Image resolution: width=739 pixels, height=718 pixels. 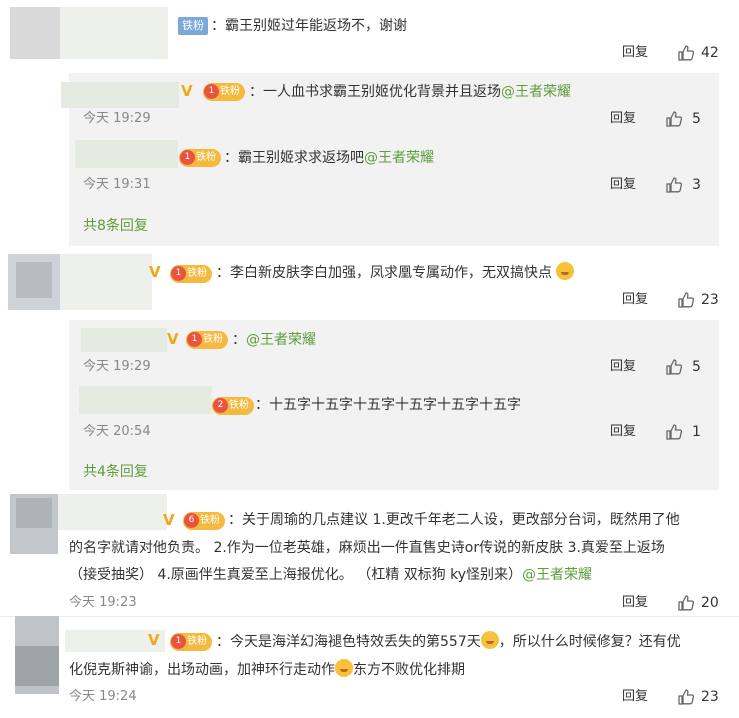 I want to click on reply-text: ：@王者荣耀, so click(x=274, y=340).